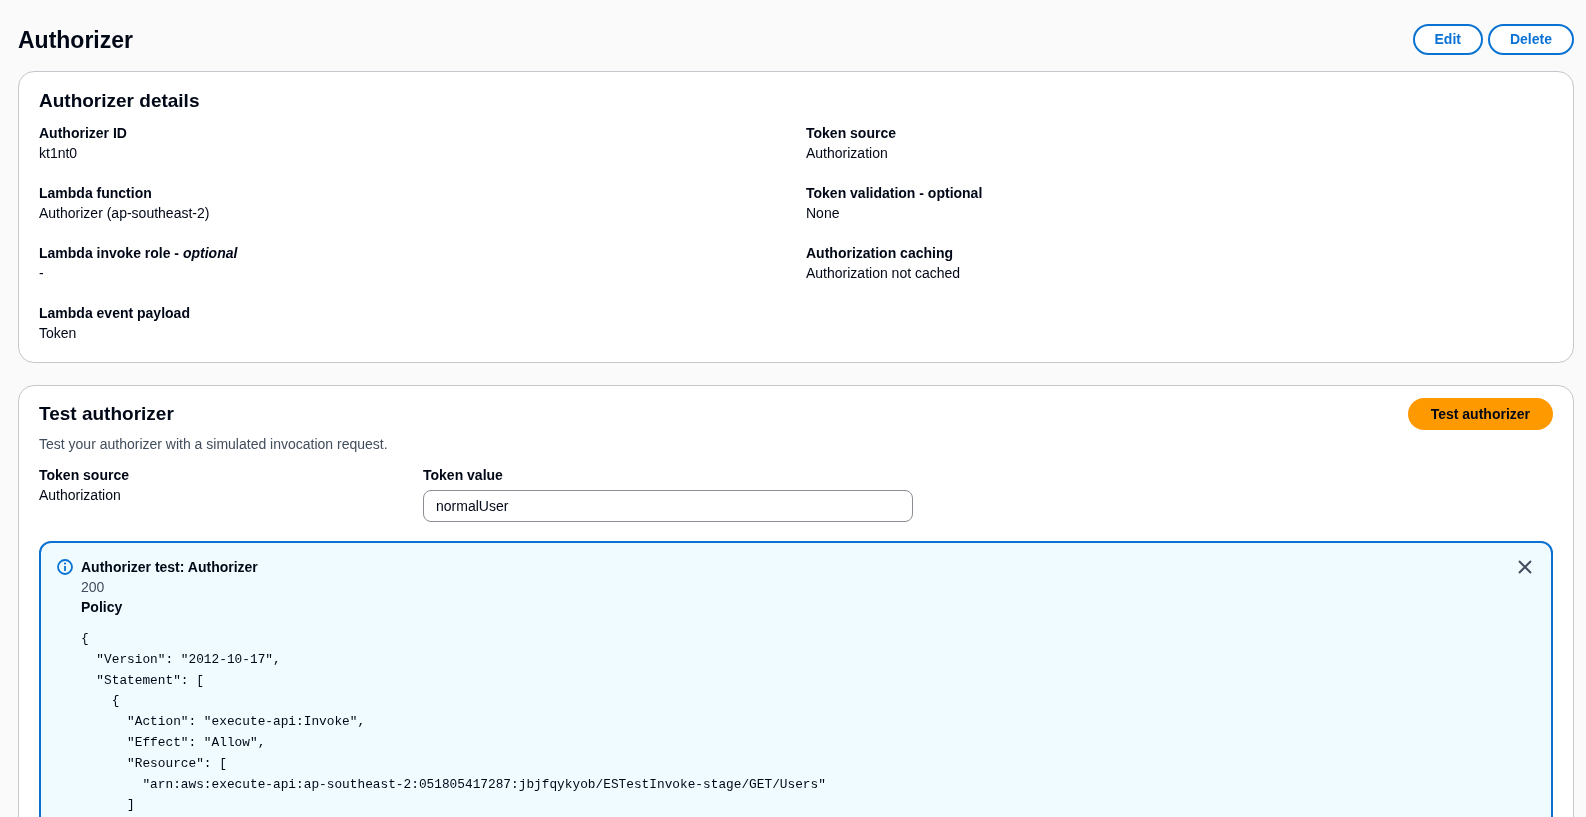 The width and height of the screenshot is (1586, 817). Describe the element at coordinates (75, 40) in the screenshot. I see `page-title: Authorizer` at that location.